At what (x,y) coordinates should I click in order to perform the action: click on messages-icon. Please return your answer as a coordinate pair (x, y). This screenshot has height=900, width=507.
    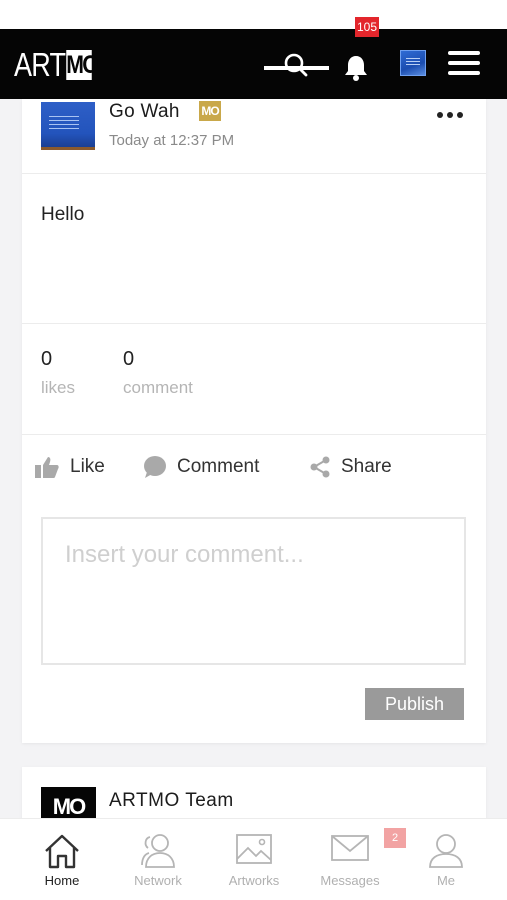
    Looking at the image, I should click on (350, 848).